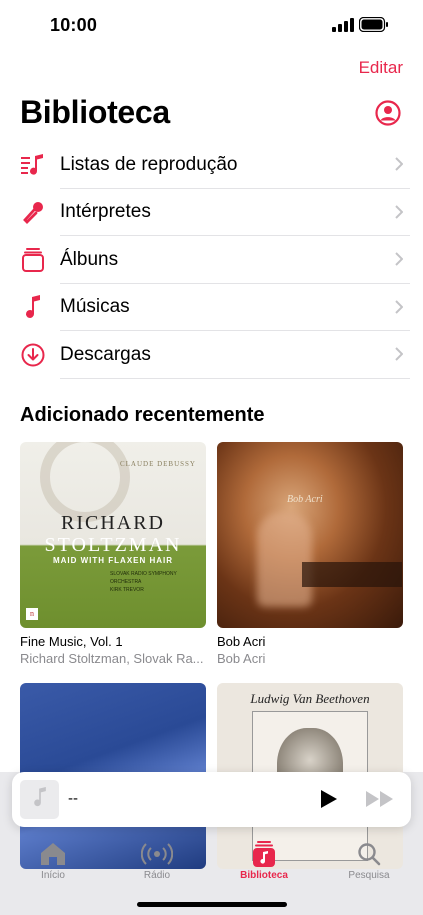  I want to click on tab-label: Pesquisa, so click(369, 875).